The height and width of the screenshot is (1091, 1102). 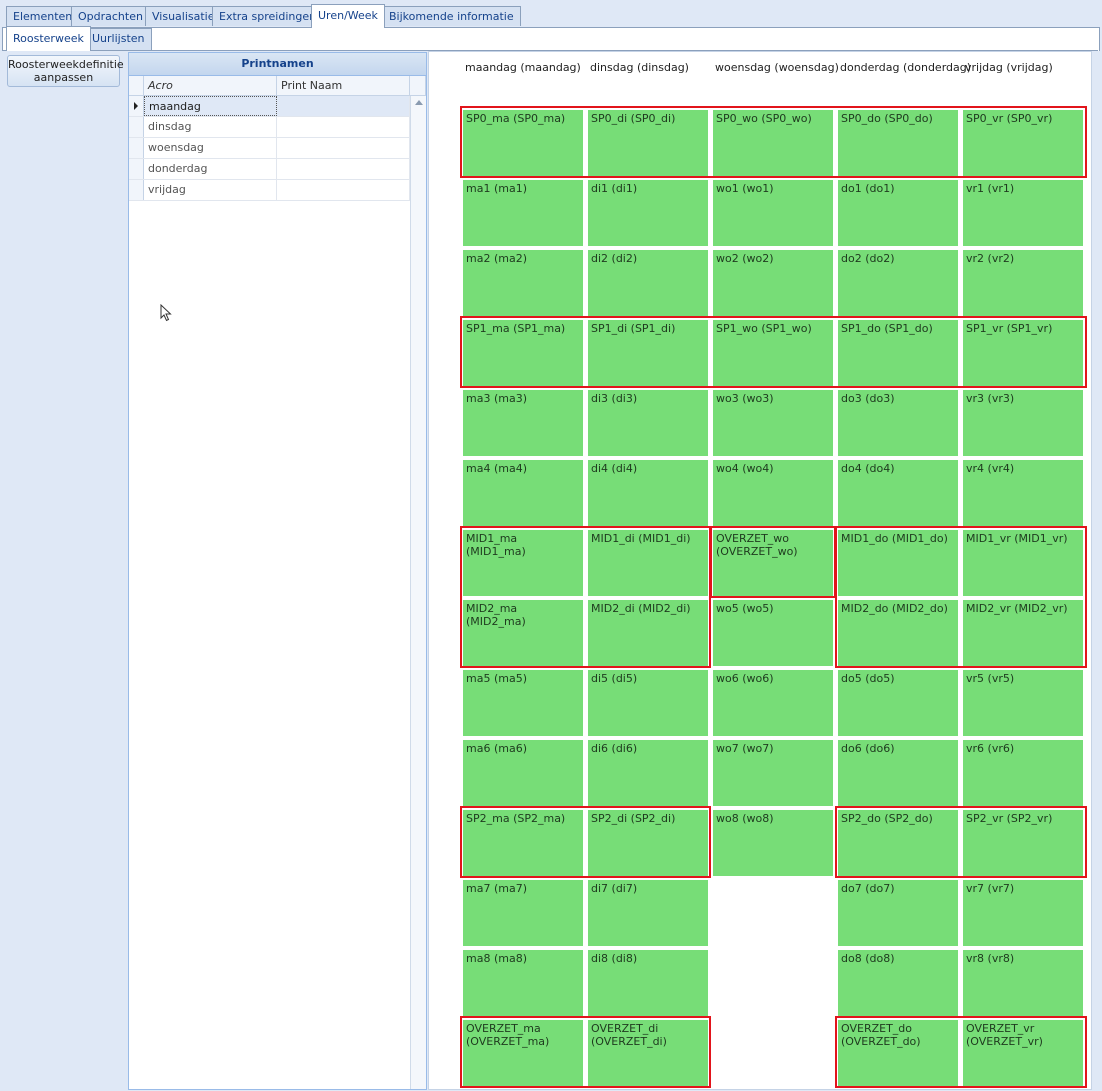 What do you see at coordinates (523, 843) in the screenshot?
I see `schedule-slot: SP2_ma (SP2_ma)` at bounding box center [523, 843].